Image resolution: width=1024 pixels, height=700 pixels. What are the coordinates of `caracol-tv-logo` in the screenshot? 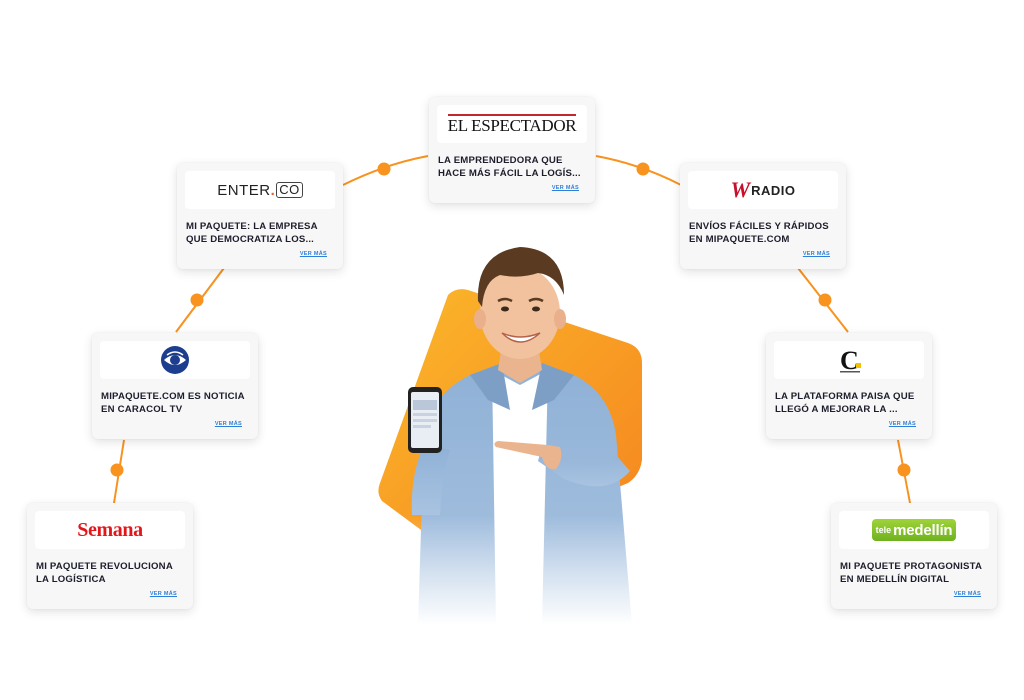 It's located at (175, 360).